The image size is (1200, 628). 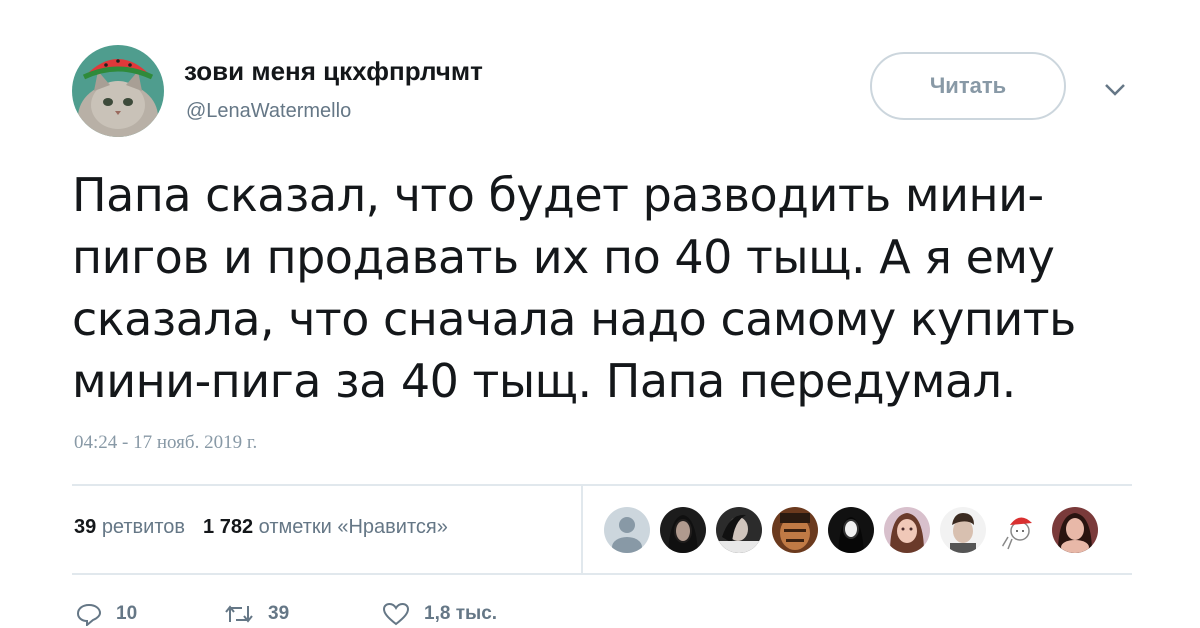 I want to click on tweet-timestamp: 04:24 - 17 нояб. 2019 г., so click(x=165, y=443).